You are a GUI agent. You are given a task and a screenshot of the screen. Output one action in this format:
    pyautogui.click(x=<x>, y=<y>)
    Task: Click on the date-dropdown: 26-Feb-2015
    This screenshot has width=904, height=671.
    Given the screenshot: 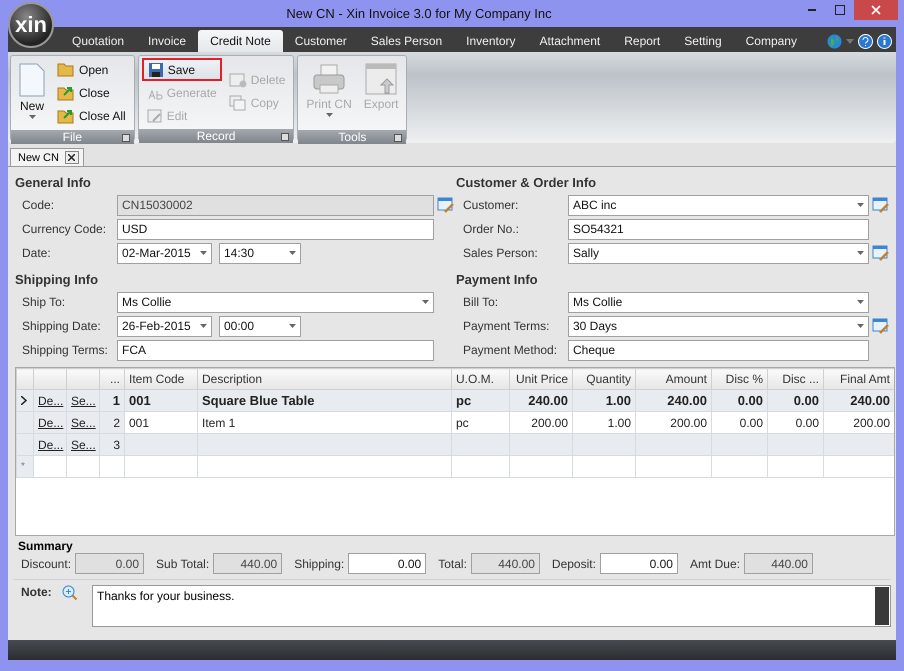 What is the action you would take?
    pyautogui.click(x=164, y=326)
    